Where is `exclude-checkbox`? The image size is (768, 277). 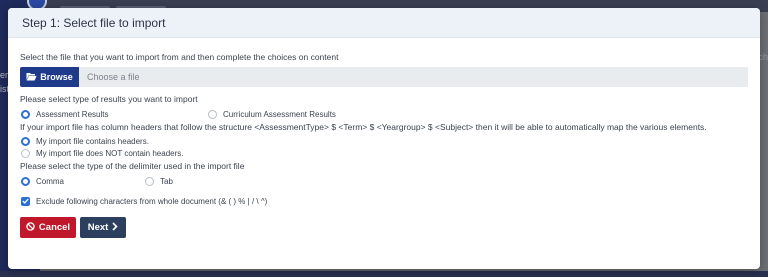 exclude-checkbox is located at coordinates (25, 201).